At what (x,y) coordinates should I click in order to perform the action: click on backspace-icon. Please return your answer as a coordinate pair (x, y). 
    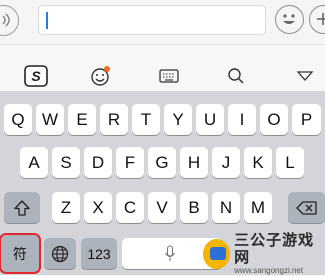
    Looking at the image, I should click on (306, 207).